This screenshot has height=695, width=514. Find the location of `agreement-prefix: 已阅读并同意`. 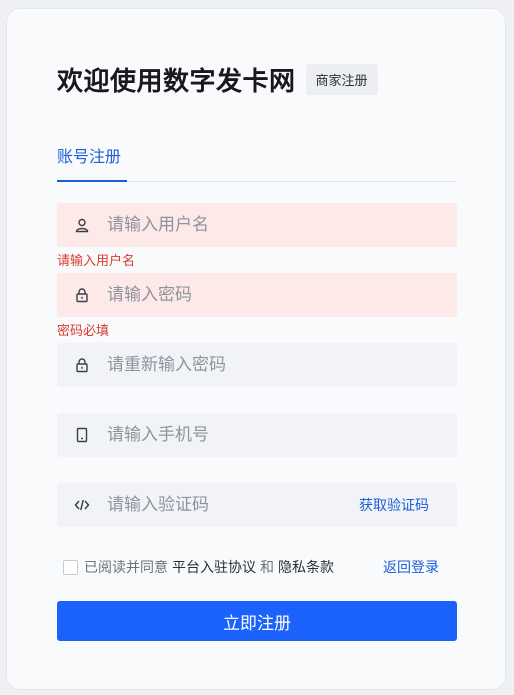

agreement-prefix: 已阅读并同意 is located at coordinates (126, 568).